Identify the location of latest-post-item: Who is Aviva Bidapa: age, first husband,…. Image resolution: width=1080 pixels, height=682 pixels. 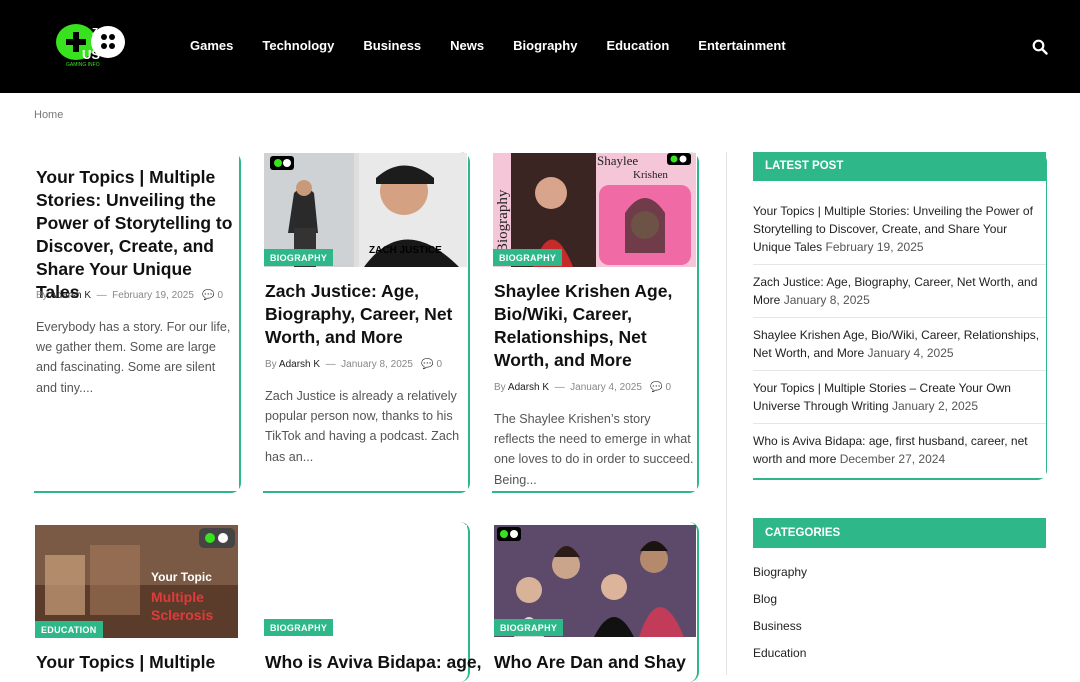
(899, 450).